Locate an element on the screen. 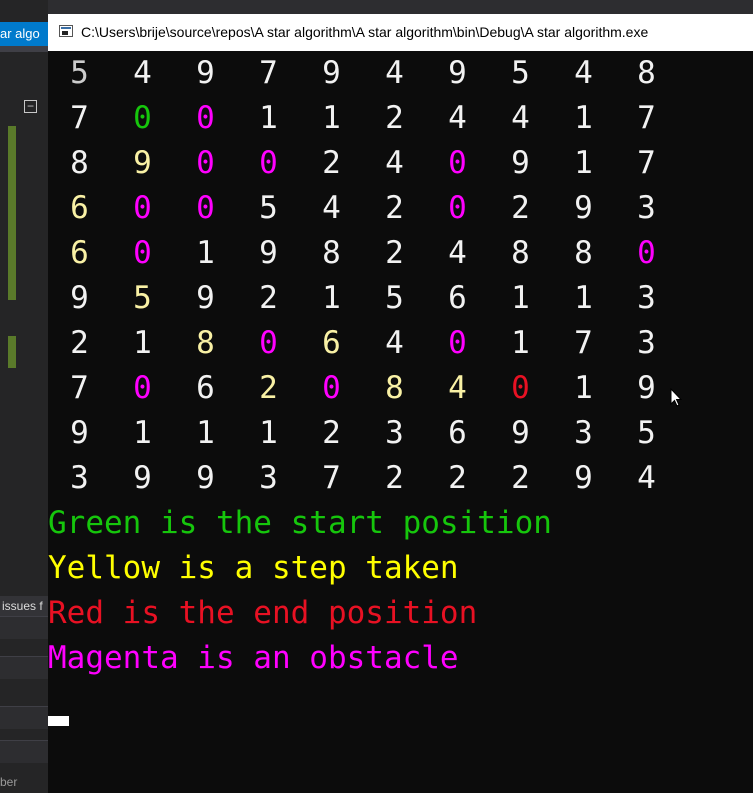 Image resolution: width=753 pixels, height=793 pixels. legend-line: Red is the end position is located at coordinates (263, 613).